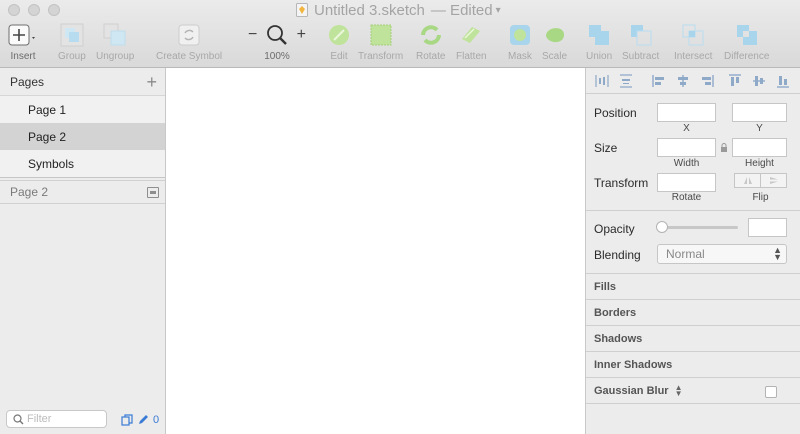 The height and width of the screenshot is (434, 800). What do you see at coordinates (82, 163) in the screenshot?
I see `page-item-symbols: Symbols` at bounding box center [82, 163].